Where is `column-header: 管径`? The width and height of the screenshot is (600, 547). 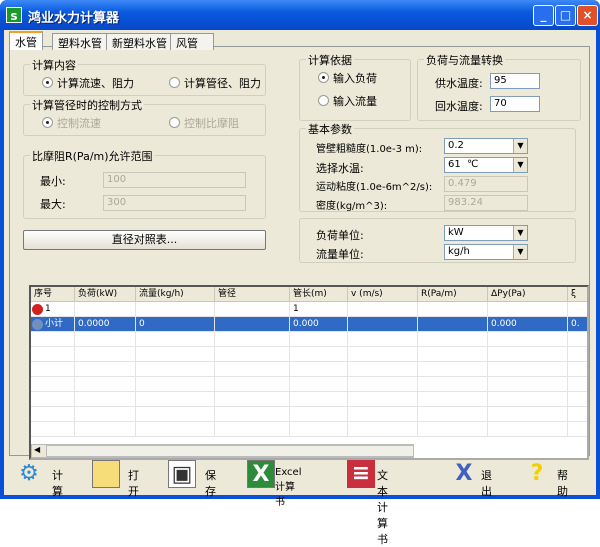
column-header: 管径 is located at coordinates (252, 294).